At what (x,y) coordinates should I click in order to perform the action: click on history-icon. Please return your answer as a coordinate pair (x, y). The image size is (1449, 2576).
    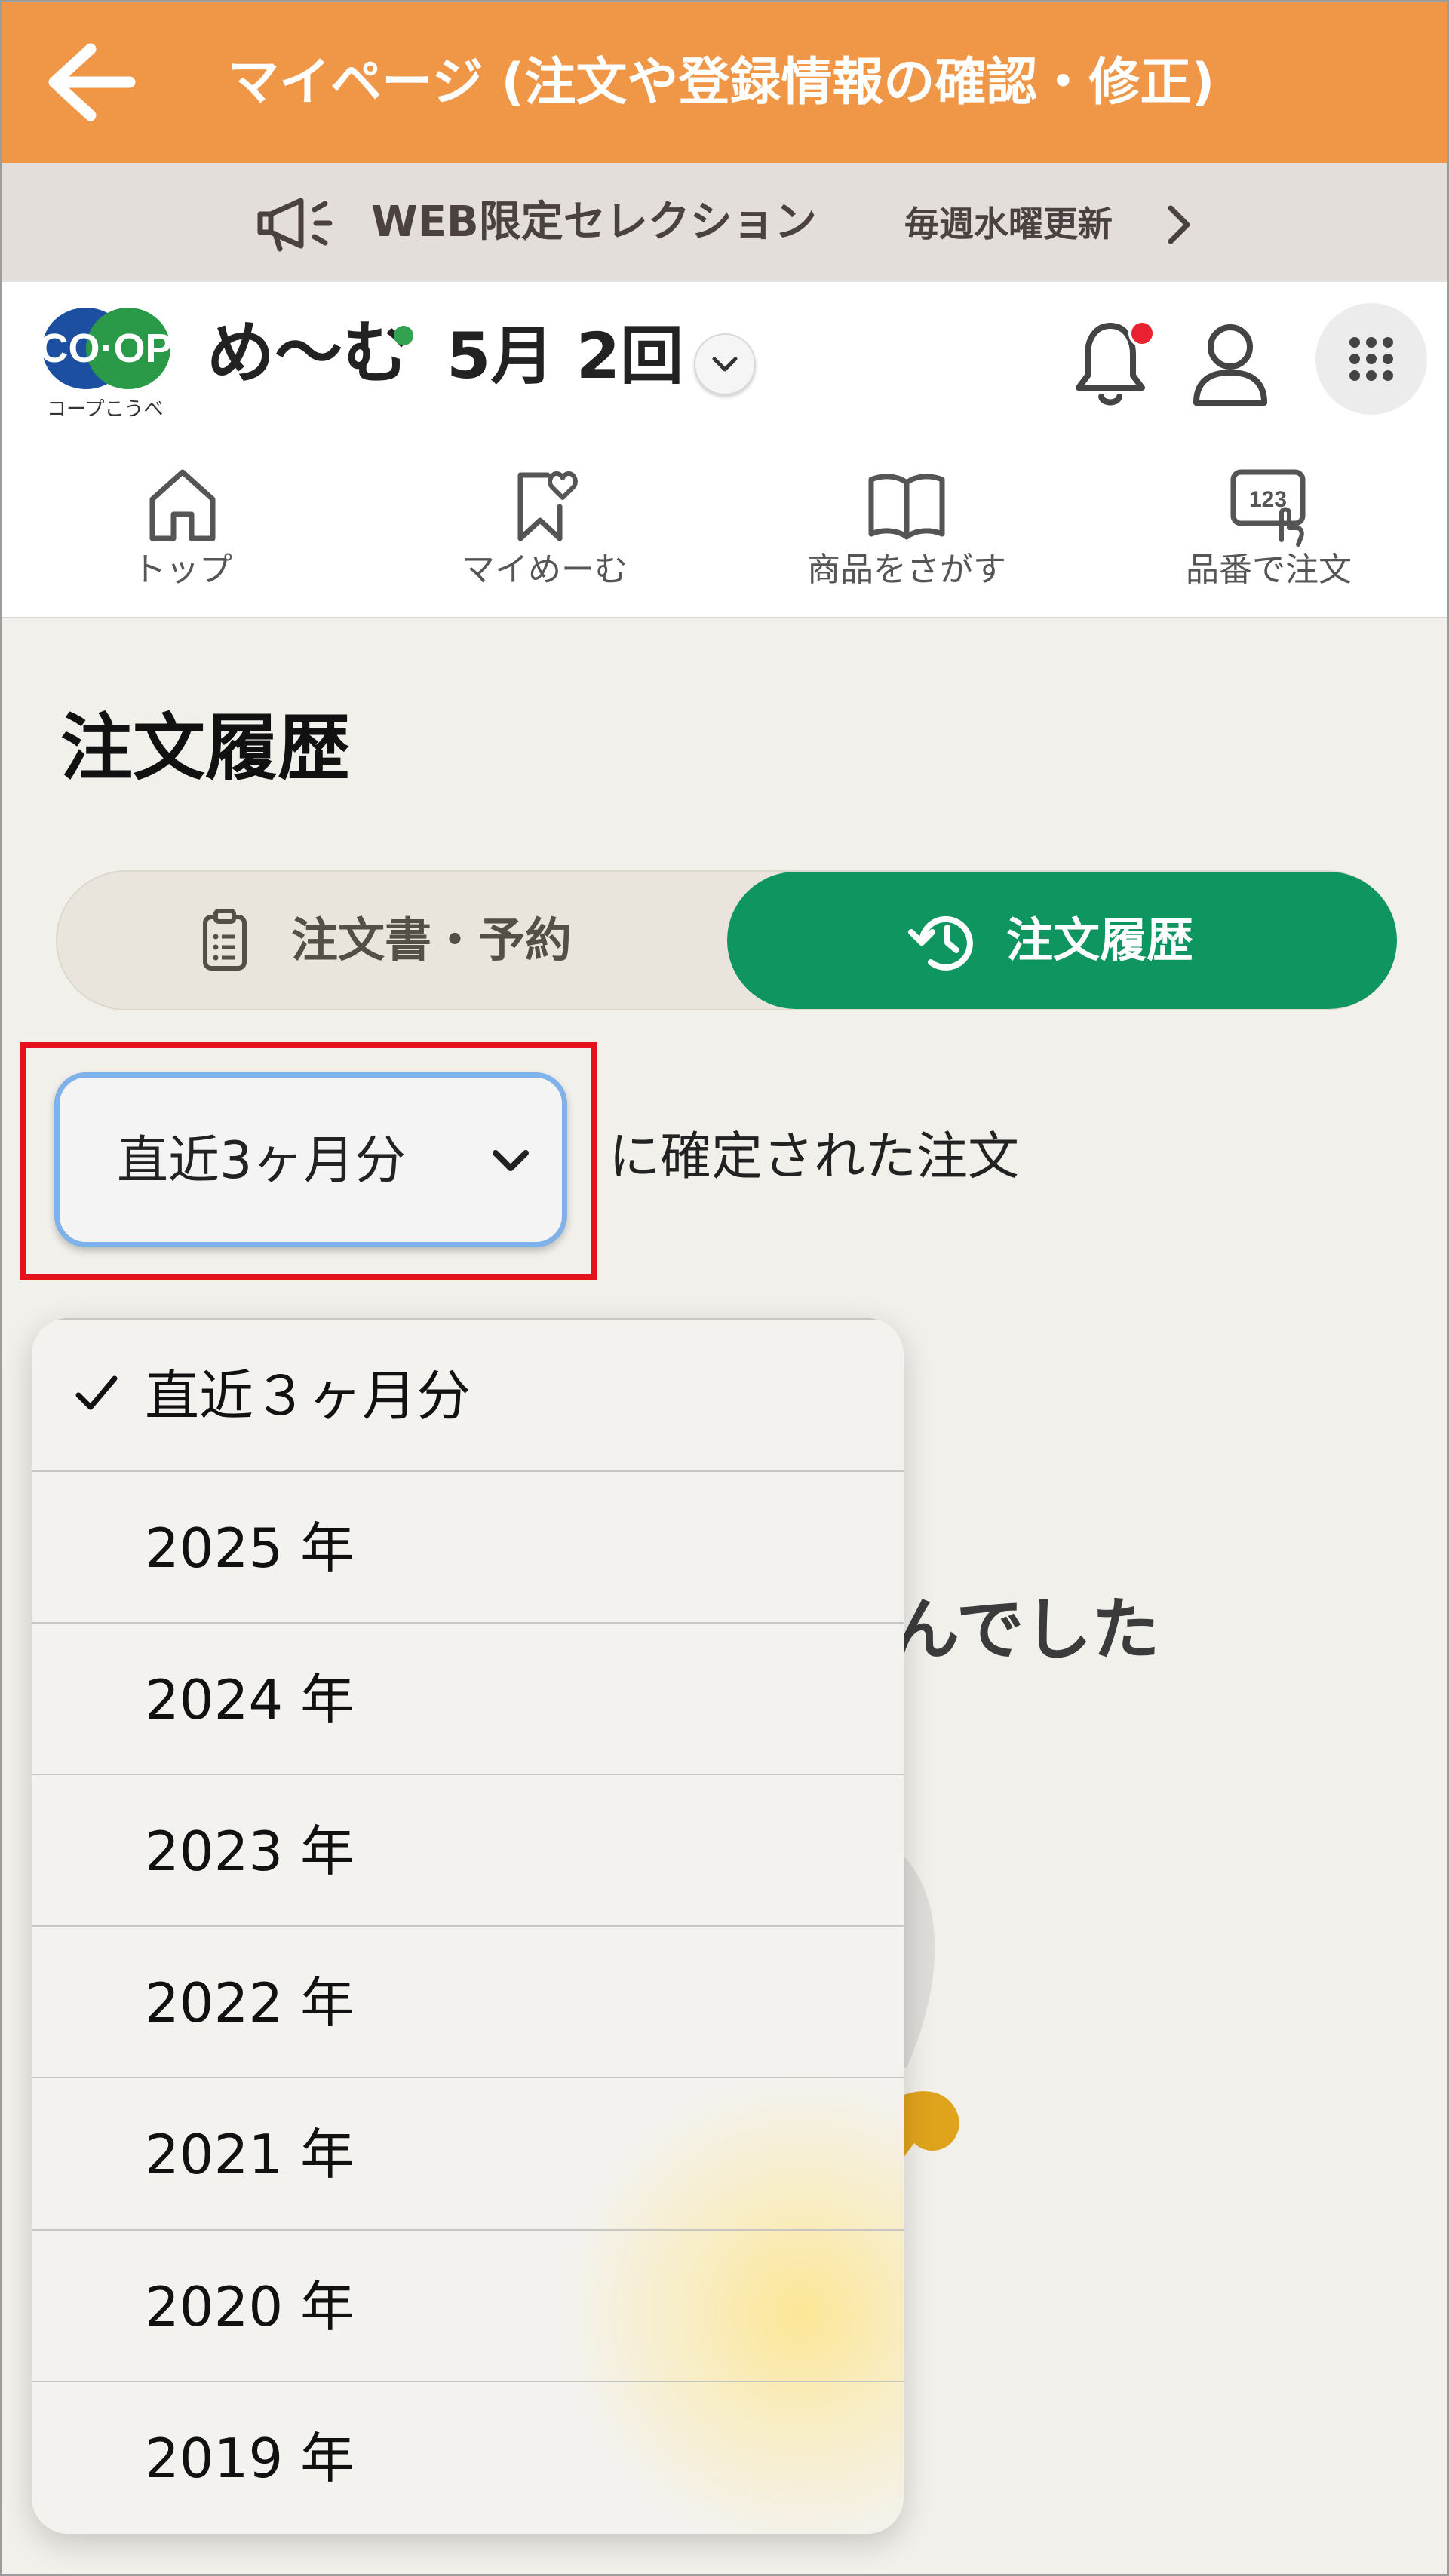
    Looking at the image, I should click on (940, 943).